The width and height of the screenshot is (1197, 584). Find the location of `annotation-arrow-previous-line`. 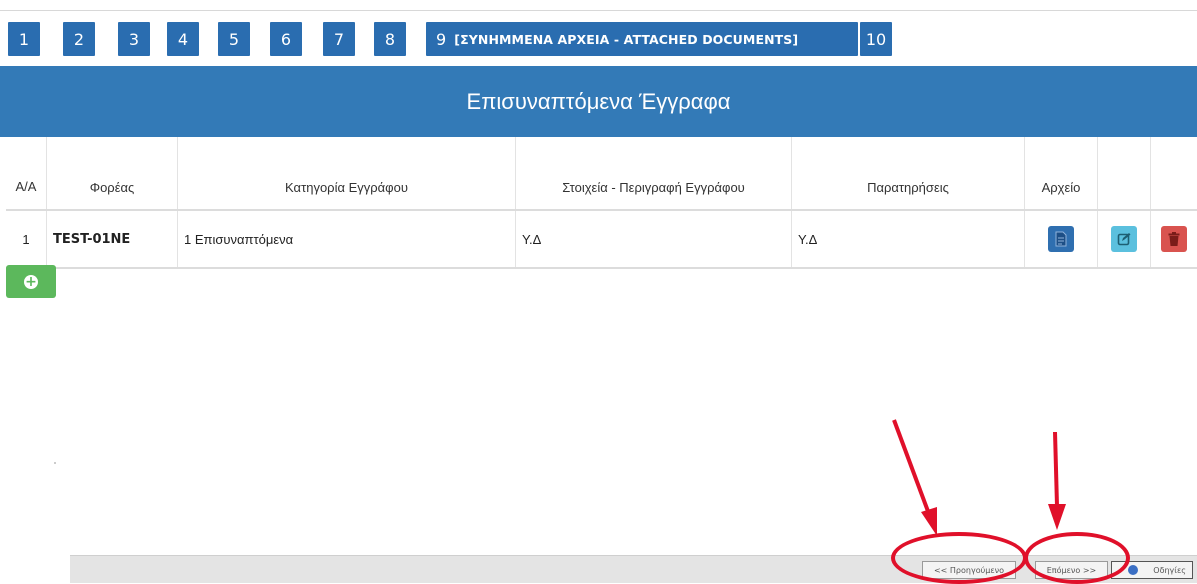

annotation-arrow-previous-line is located at coordinates (911, 467).